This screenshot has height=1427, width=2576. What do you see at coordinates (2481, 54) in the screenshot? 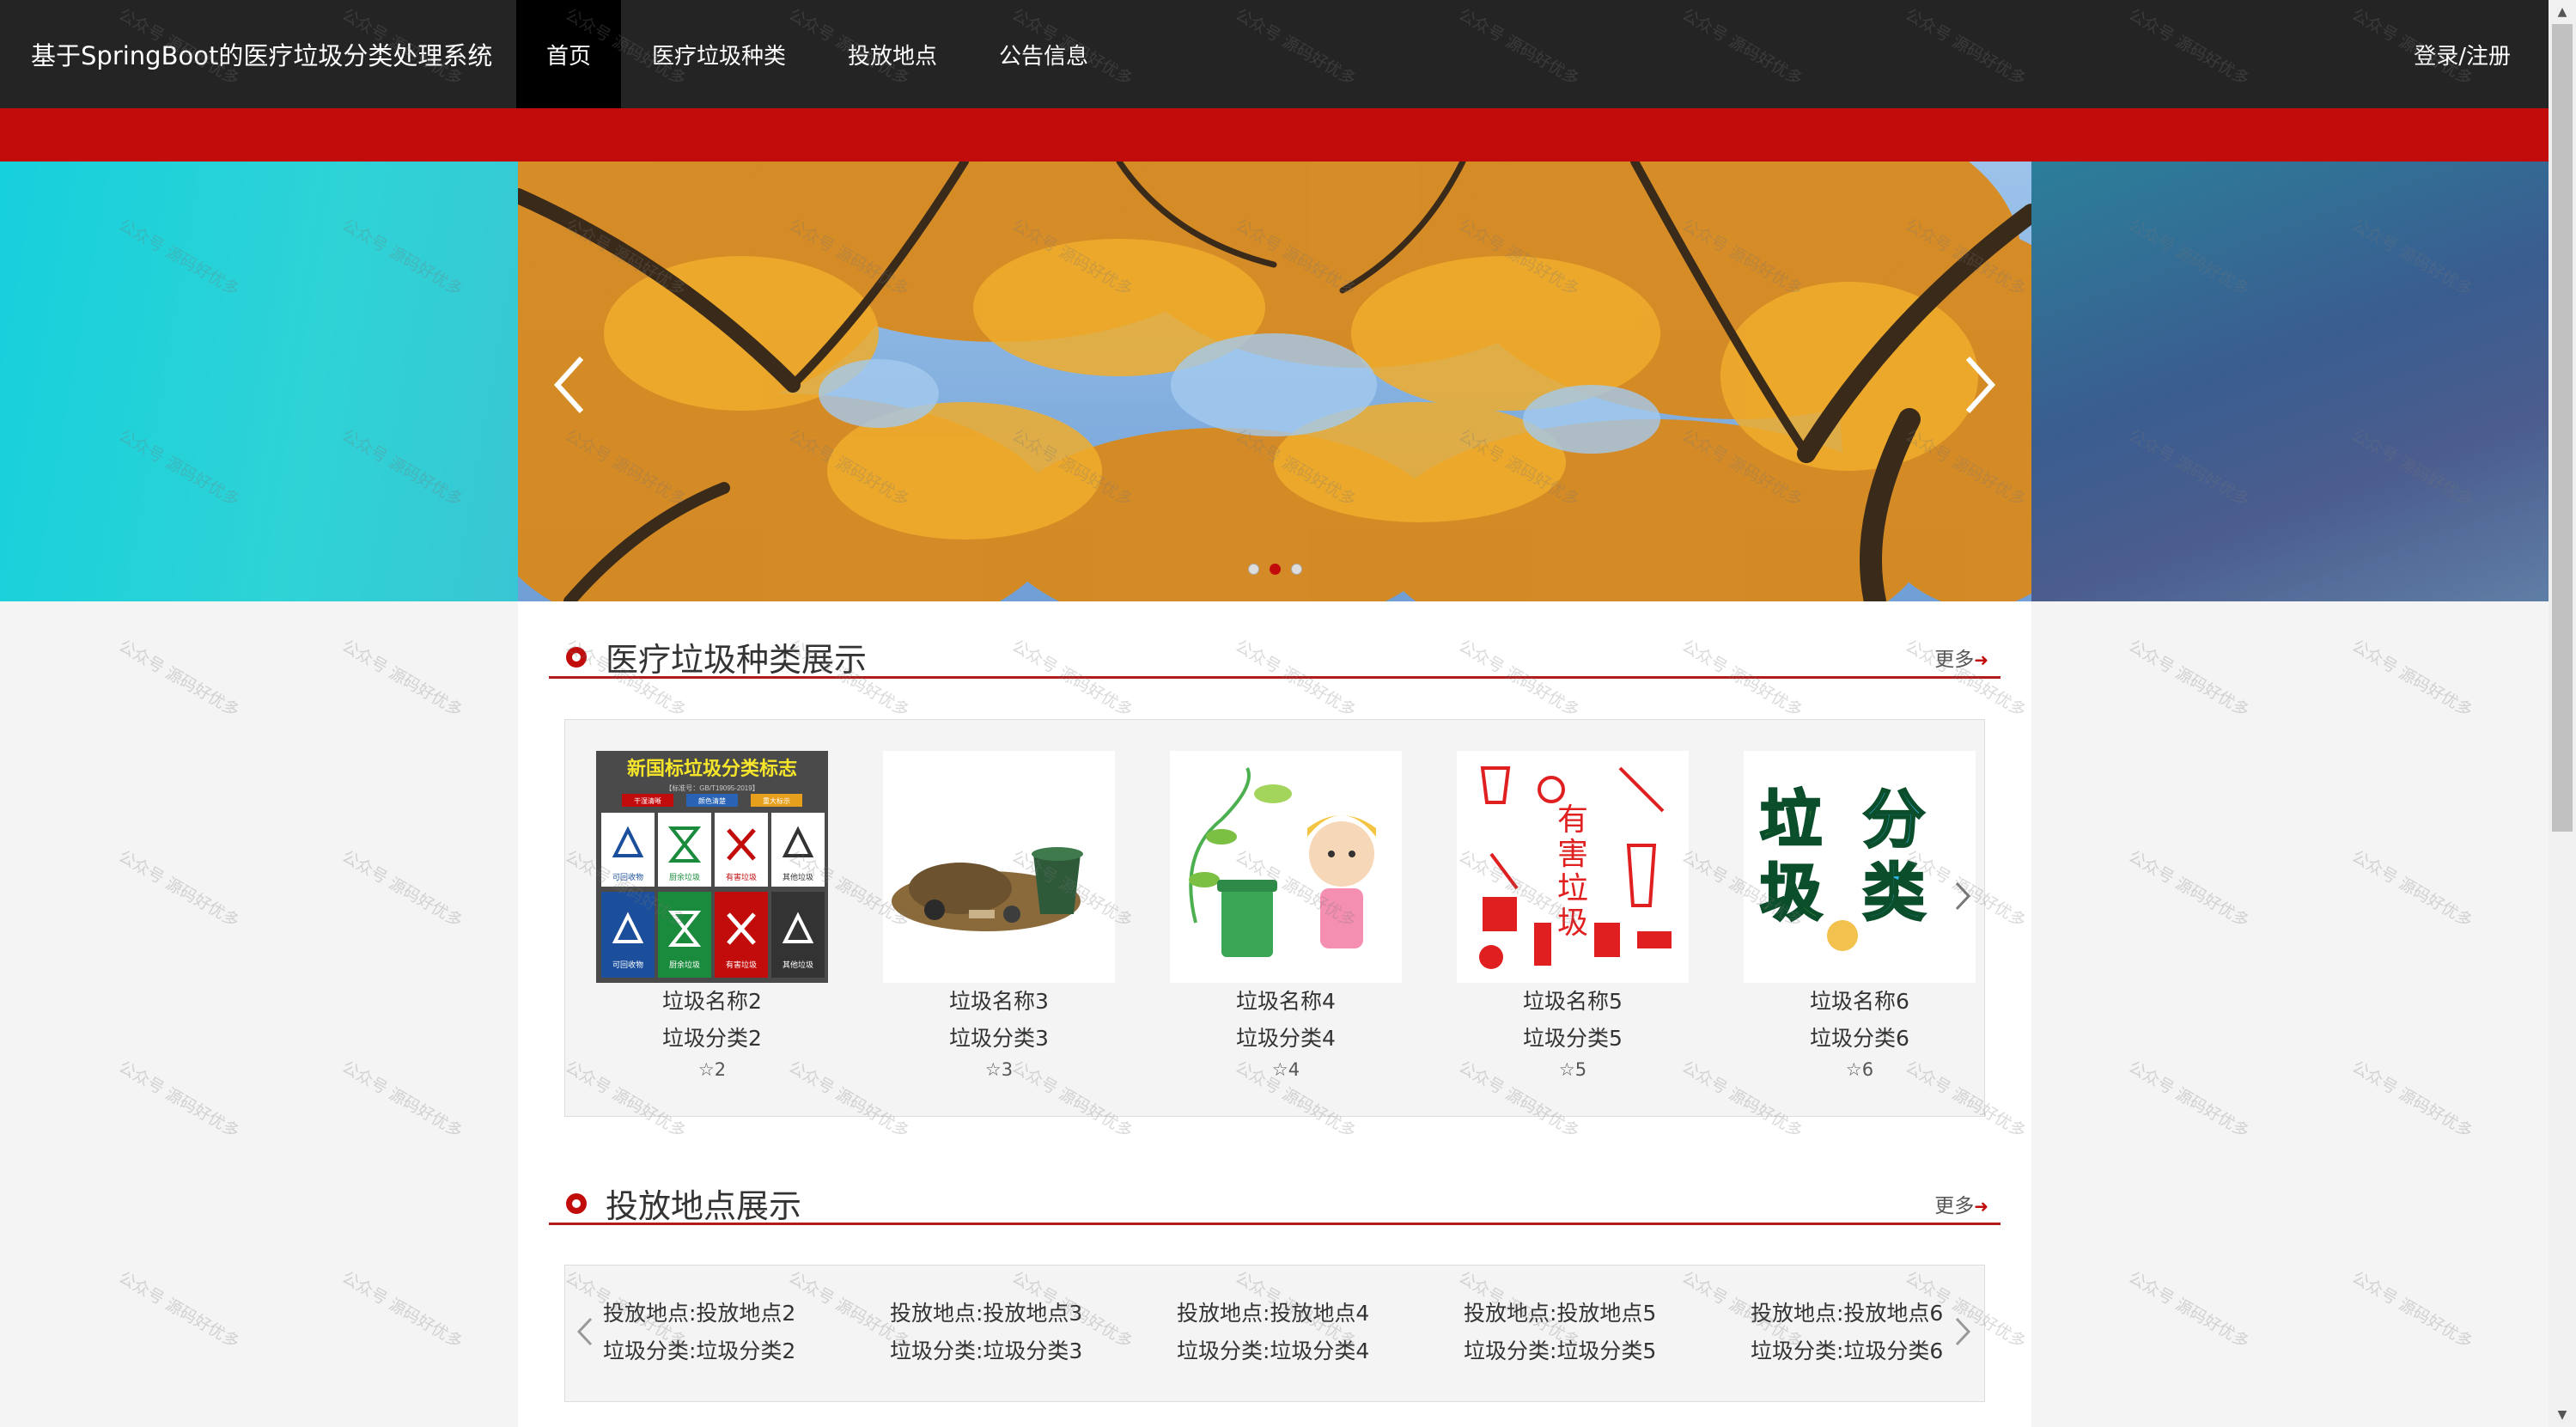
I see `login-register-link: 登录/注册` at bounding box center [2481, 54].